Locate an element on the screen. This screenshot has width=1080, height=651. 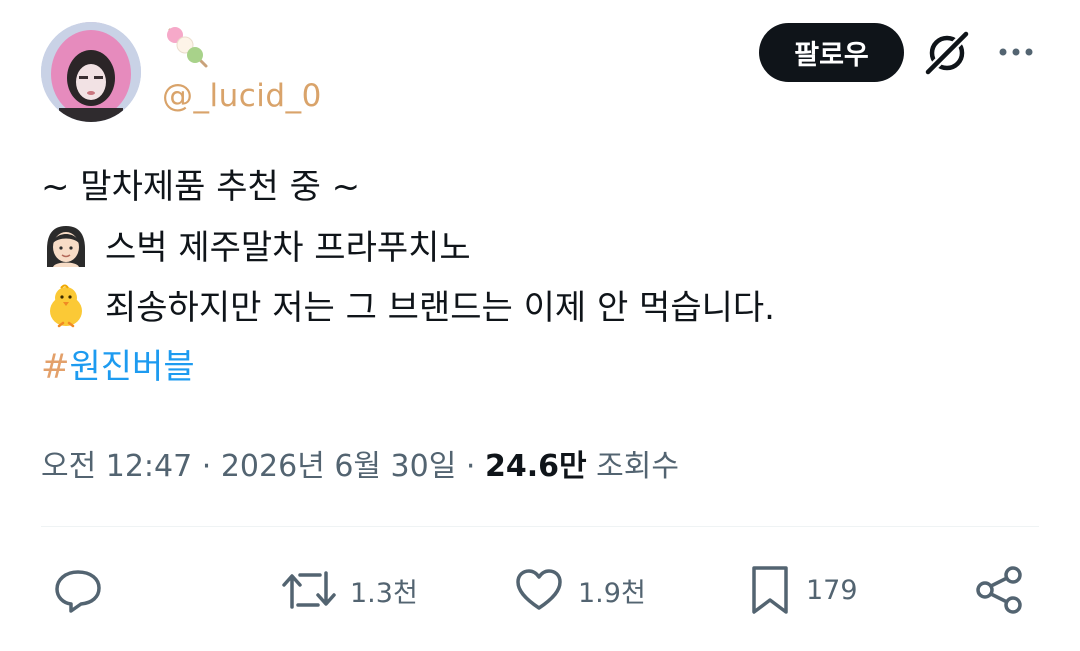
tweet-text-line: ~ 말차제품 추천 중 ~ is located at coordinates (201, 187).